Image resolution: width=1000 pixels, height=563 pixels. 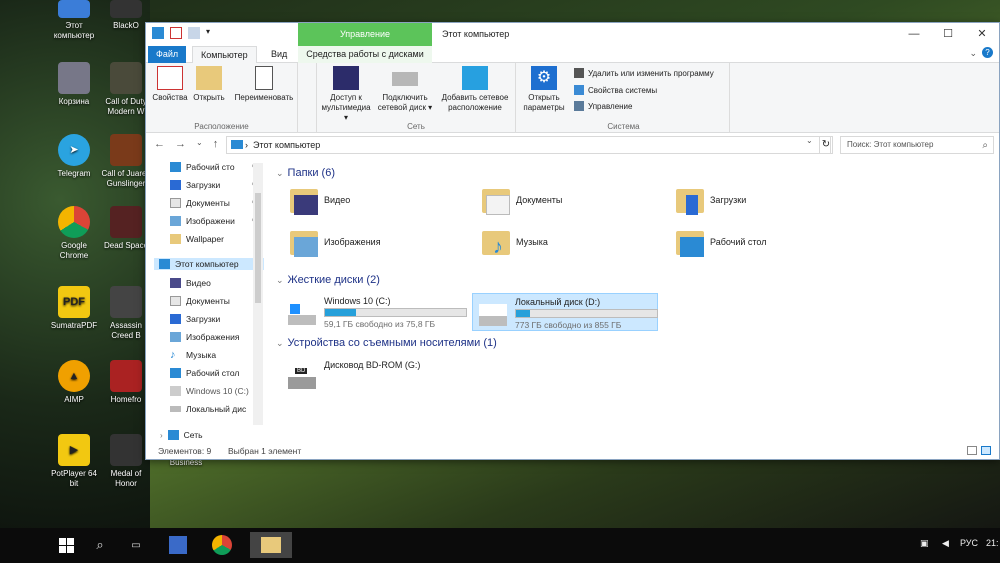 What do you see at coordinates (644, 73) in the screenshot?
I see `uninstall-program-button: Удалить или изменить программу` at bounding box center [644, 73].